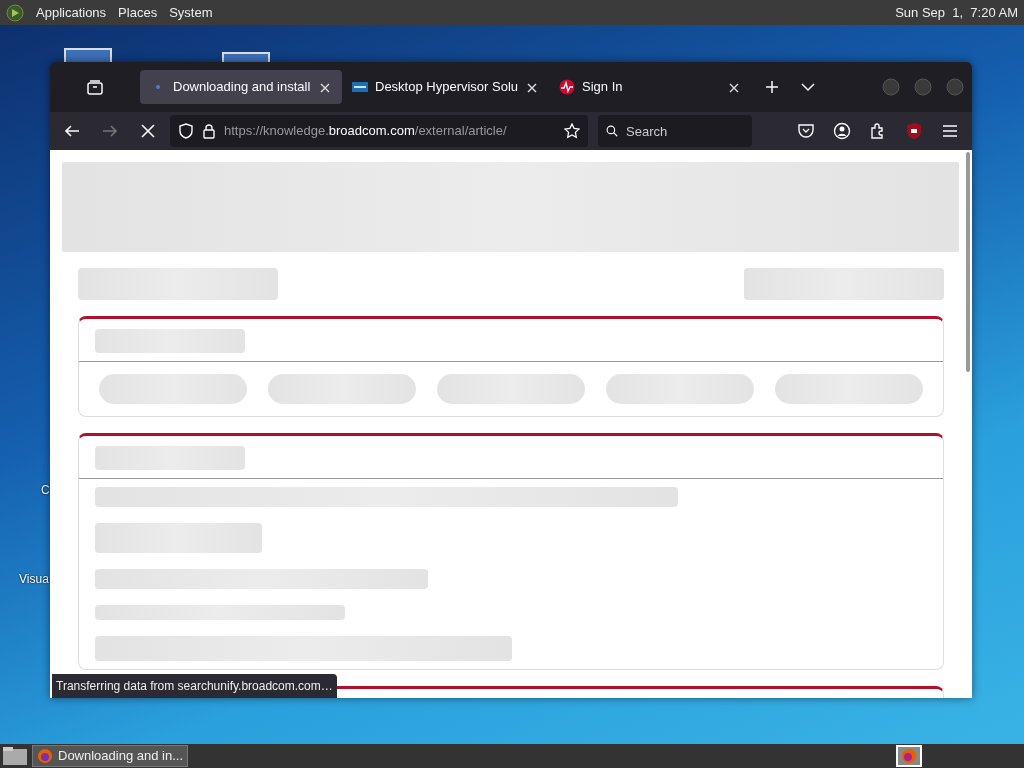 The image size is (1024, 768). What do you see at coordinates (186, 131) in the screenshot?
I see `shield-icon` at bounding box center [186, 131].